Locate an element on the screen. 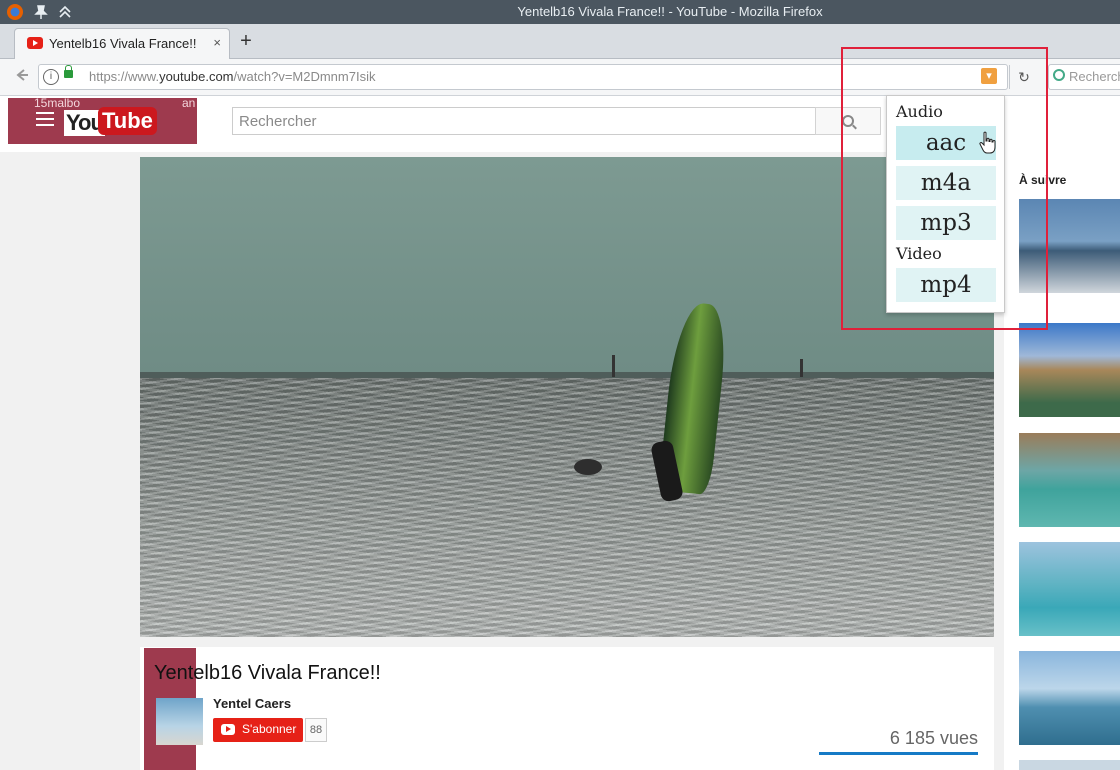 Image resolution: width=1120 pixels, height=770 pixels. subscriber-count: 88 is located at coordinates (316, 730).